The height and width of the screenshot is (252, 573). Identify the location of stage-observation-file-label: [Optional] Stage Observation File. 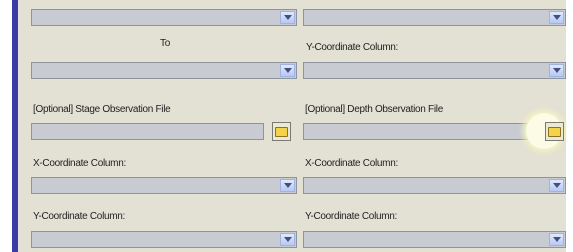
(102, 109).